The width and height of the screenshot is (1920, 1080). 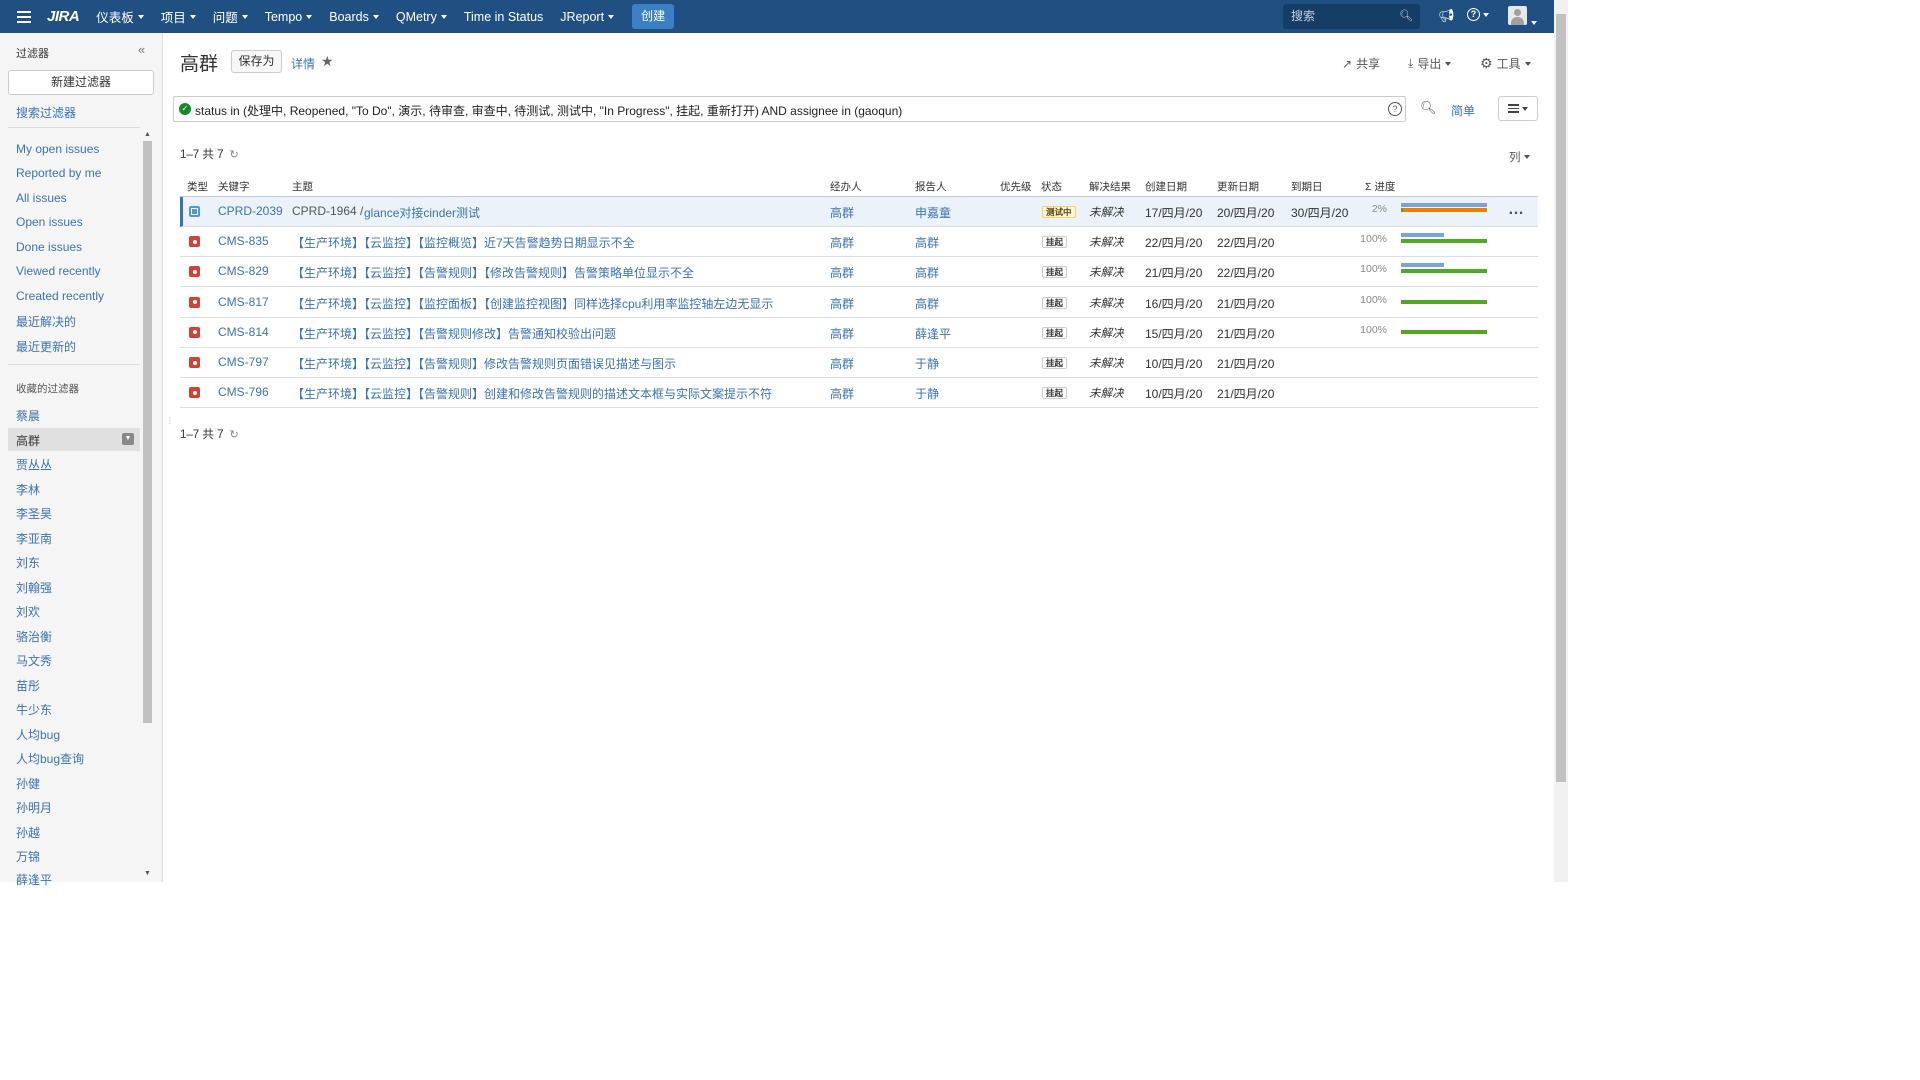 I want to click on nav-projects: 项目, so click(x=178, y=16).